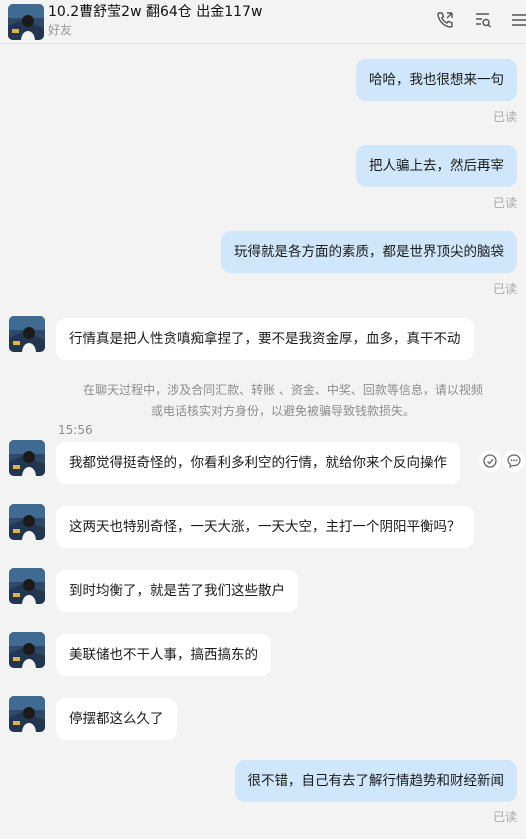  I want to click on timestamp: 15:56, so click(75, 430).